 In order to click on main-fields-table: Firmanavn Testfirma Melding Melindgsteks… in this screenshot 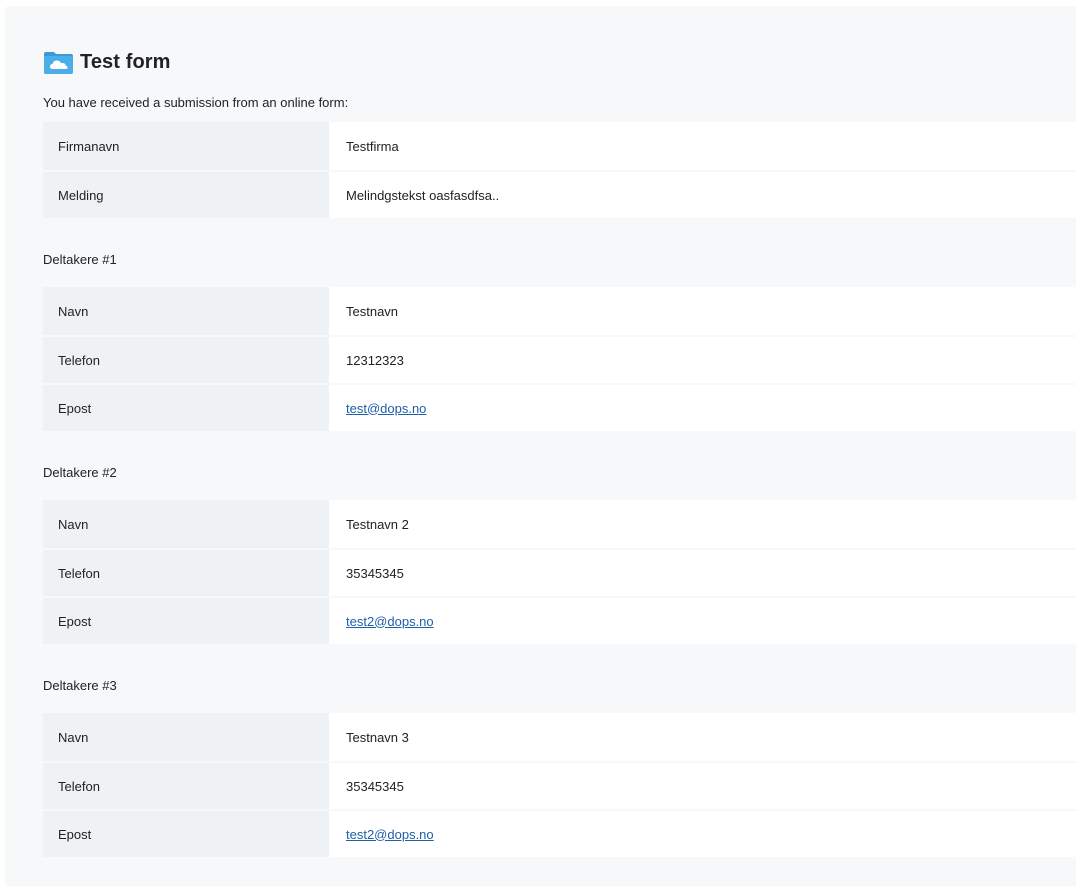, I will do `click(559, 170)`.